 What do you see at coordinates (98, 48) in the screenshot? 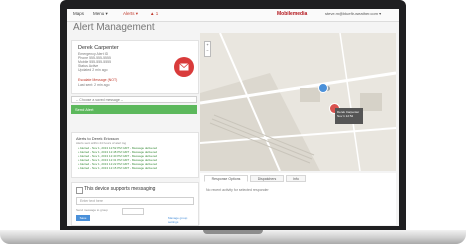
I see `contact-name: Derek Carpenter` at bounding box center [98, 48].